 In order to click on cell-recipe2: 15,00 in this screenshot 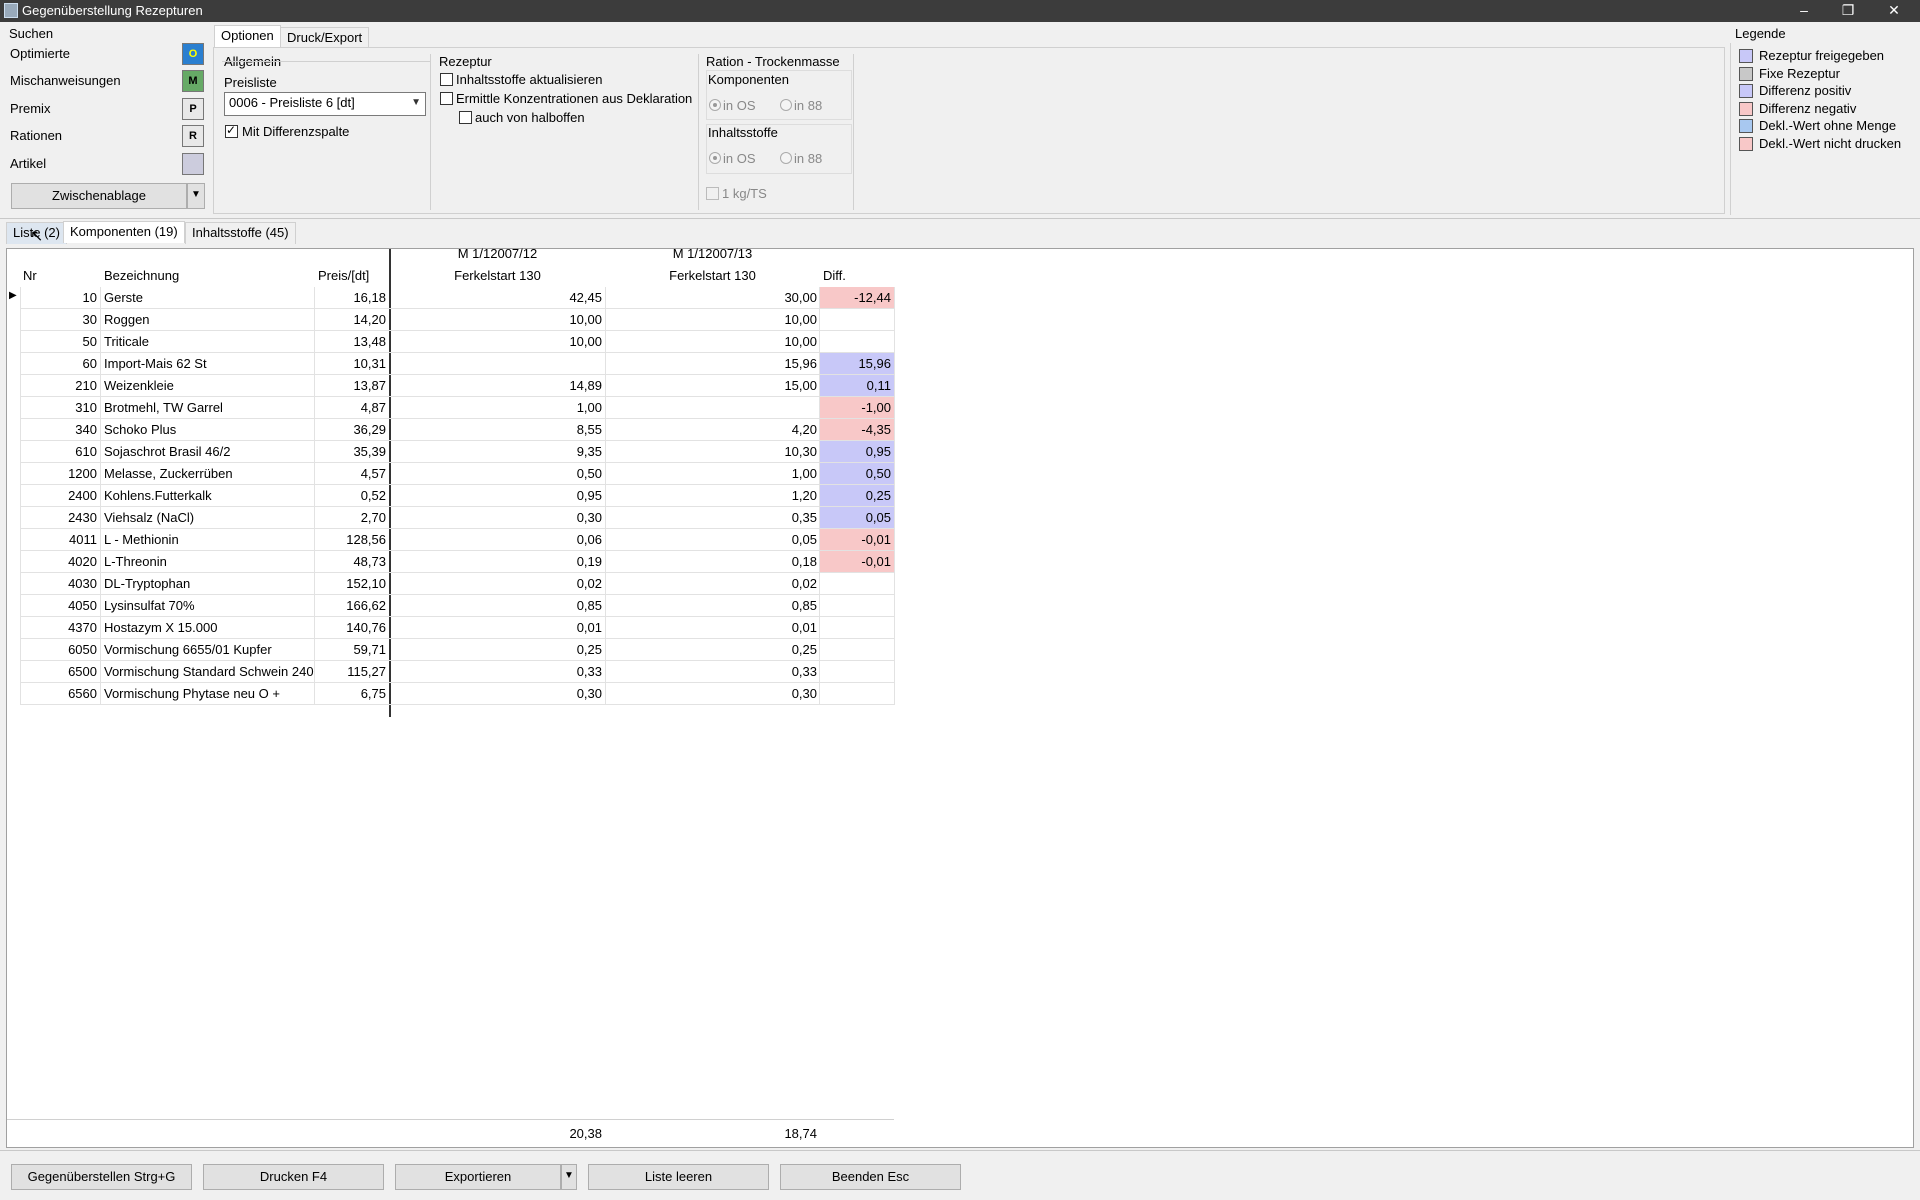, I will do `click(713, 386)`.